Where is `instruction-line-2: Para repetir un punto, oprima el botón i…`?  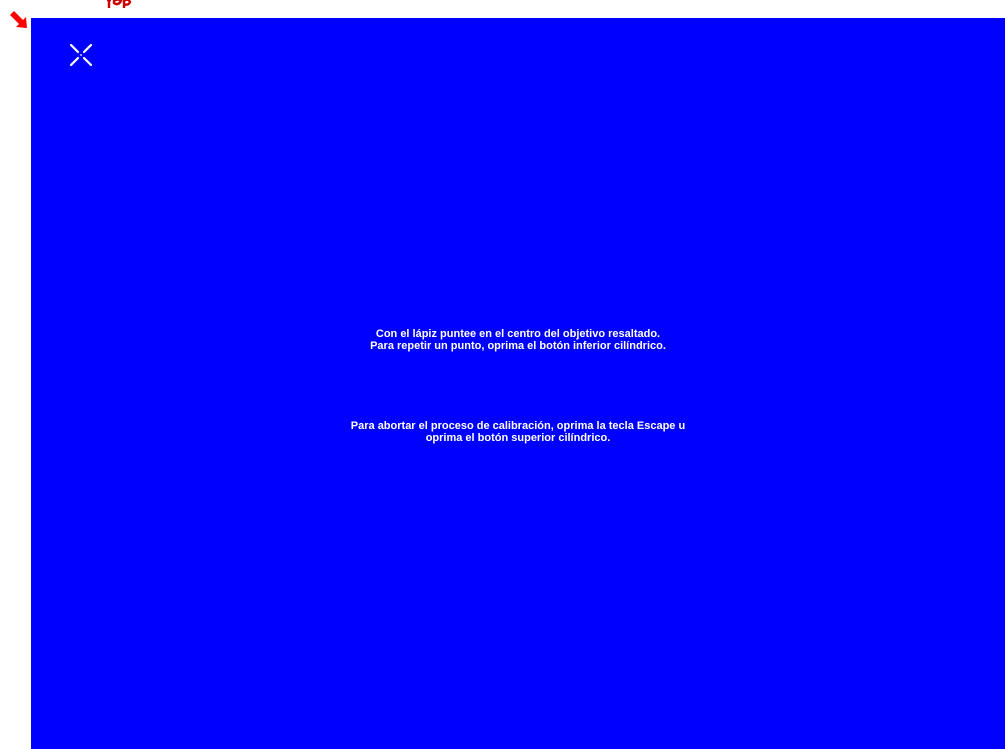
instruction-line-2: Para repetir un punto, oprima el botón i… is located at coordinates (518, 346).